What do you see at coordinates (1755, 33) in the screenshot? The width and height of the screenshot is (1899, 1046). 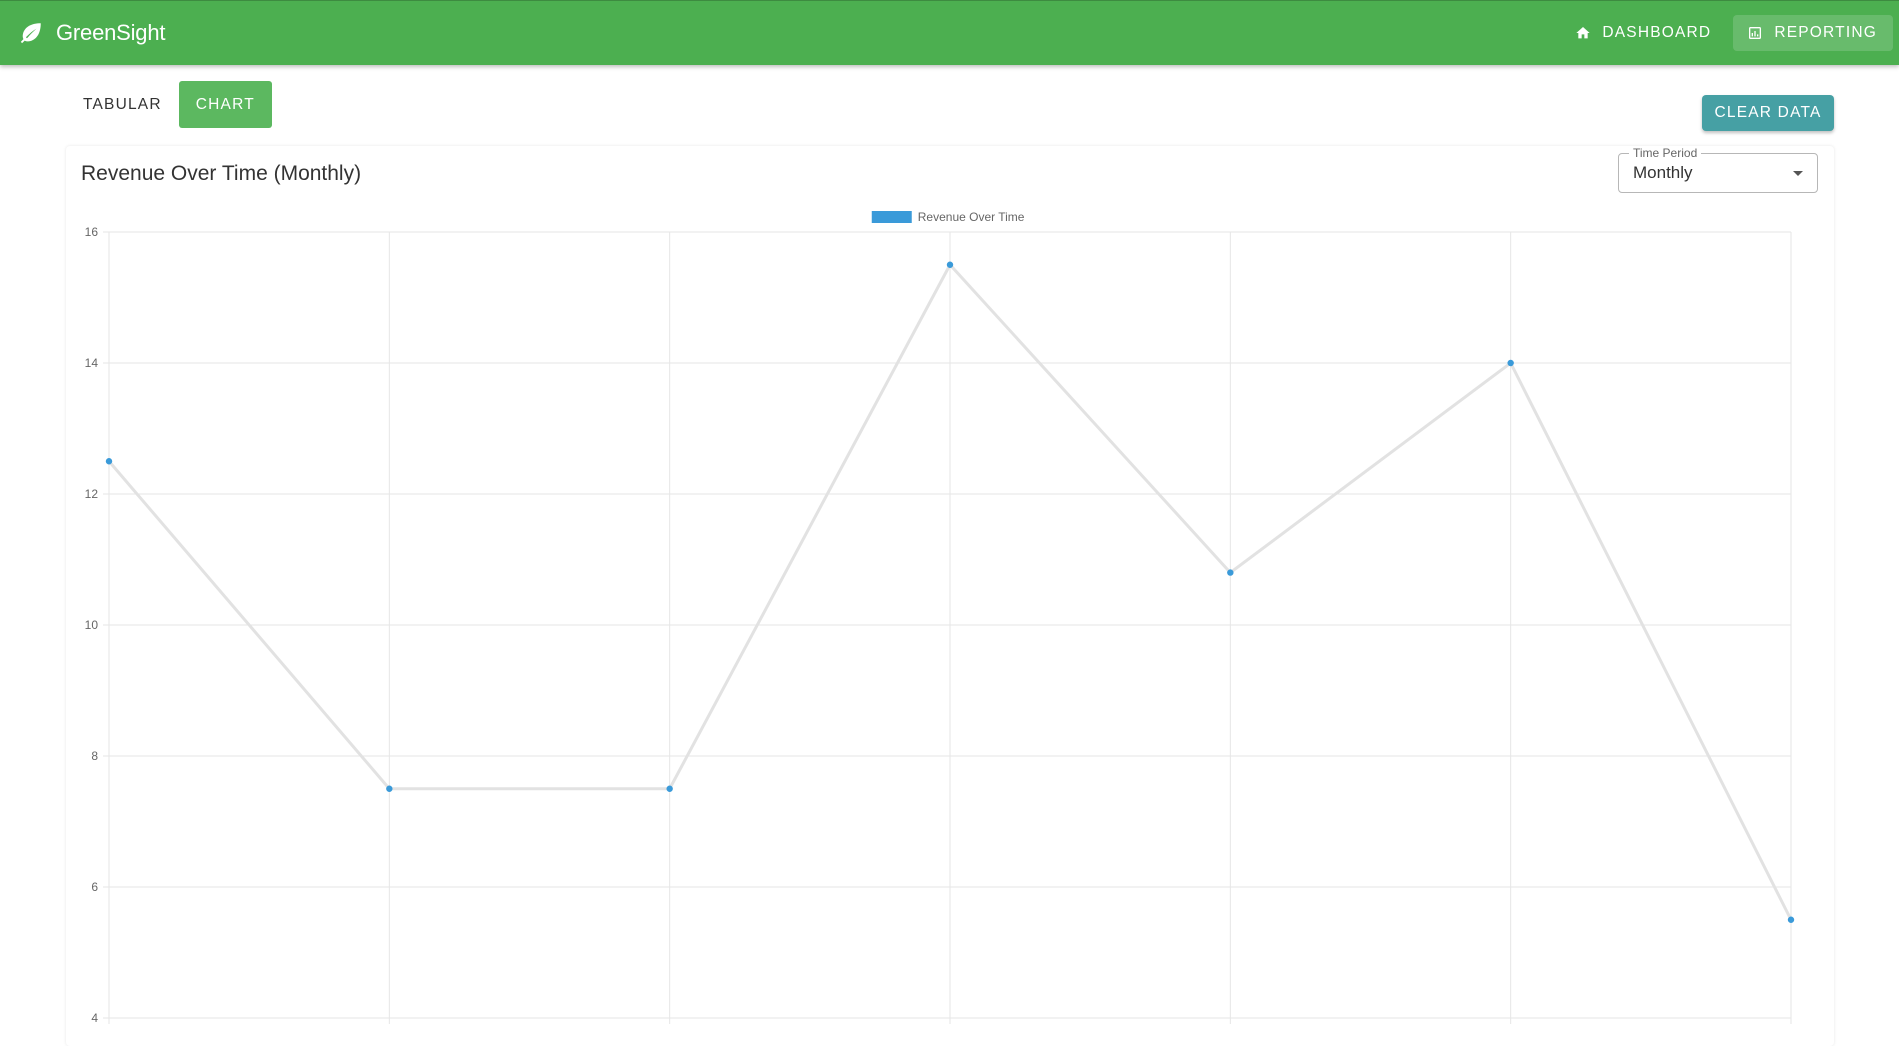 I see `report-icon` at bounding box center [1755, 33].